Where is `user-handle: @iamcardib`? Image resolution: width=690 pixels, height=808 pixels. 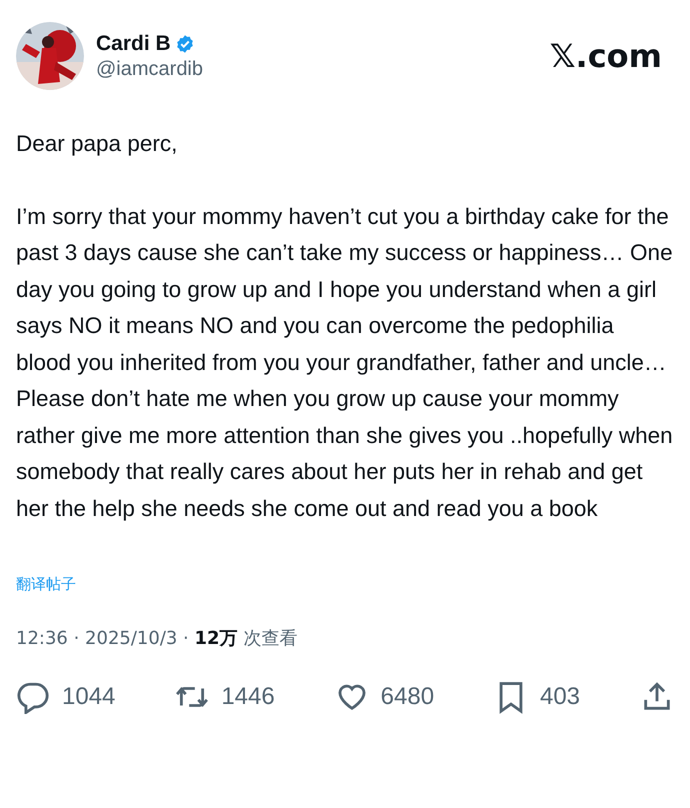 user-handle: @iamcardib is located at coordinates (317, 69).